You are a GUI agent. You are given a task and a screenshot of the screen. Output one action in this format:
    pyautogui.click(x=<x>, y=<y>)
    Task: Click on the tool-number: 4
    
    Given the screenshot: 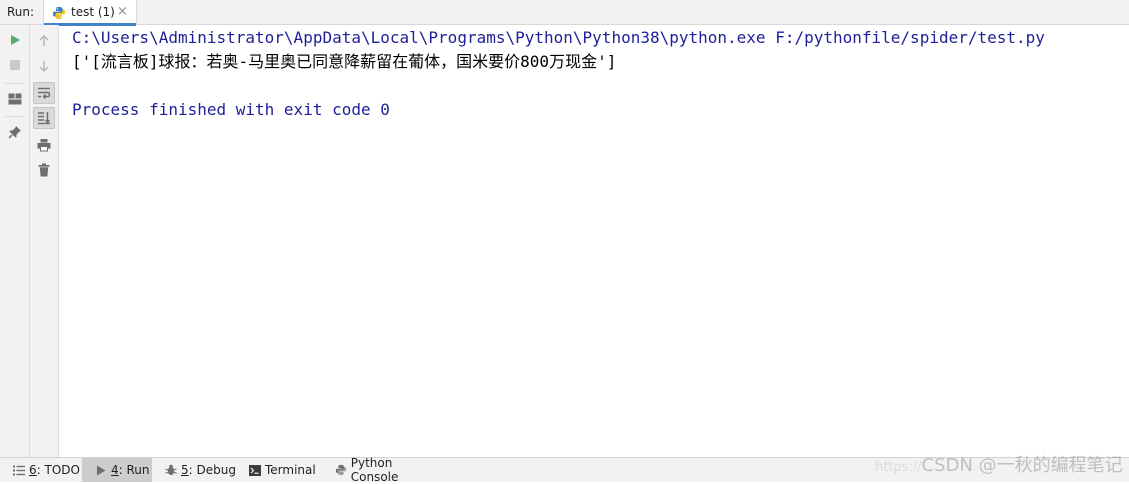 What is the action you would take?
    pyautogui.click(x=115, y=470)
    